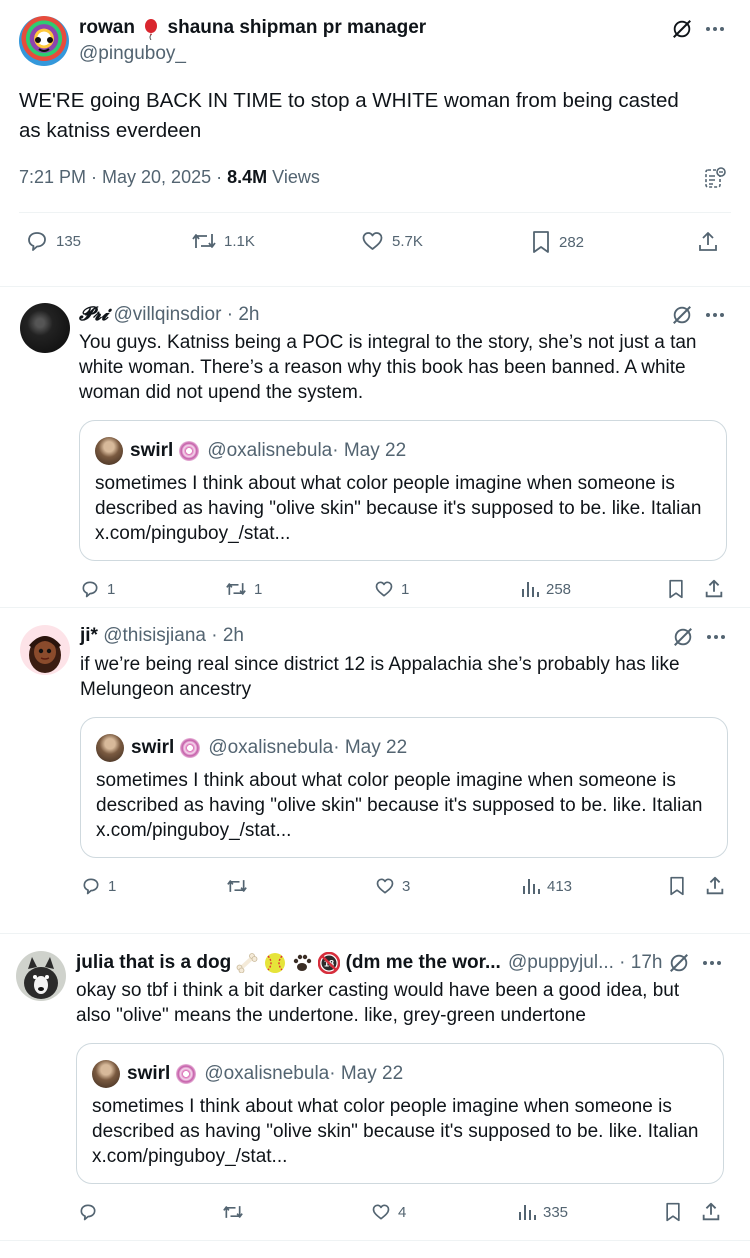 This screenshot has width=750, height=1258. Describe the element at coordinates (153, 747) in the screenshot. I see `quote-author-name: swirl` at that location.